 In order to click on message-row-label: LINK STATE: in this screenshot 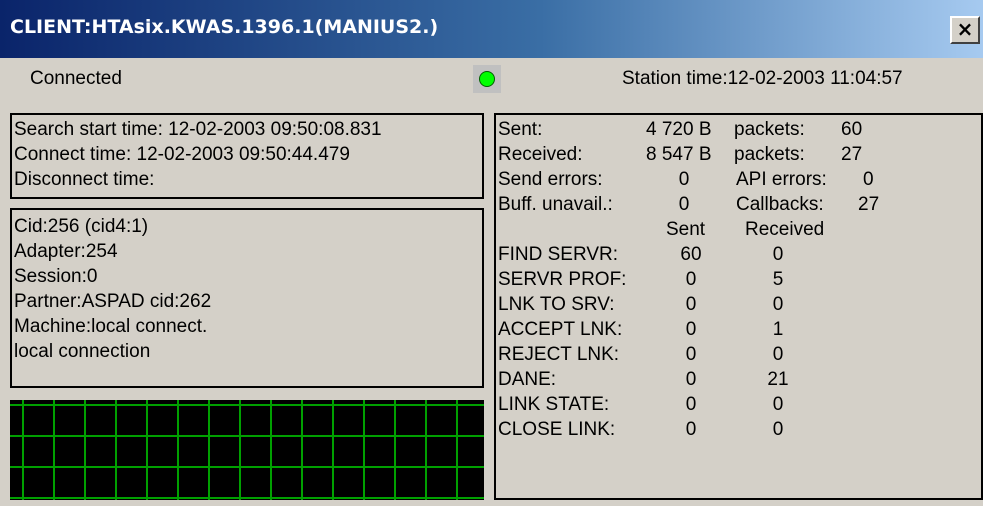, I will do `click(554, 404)`.